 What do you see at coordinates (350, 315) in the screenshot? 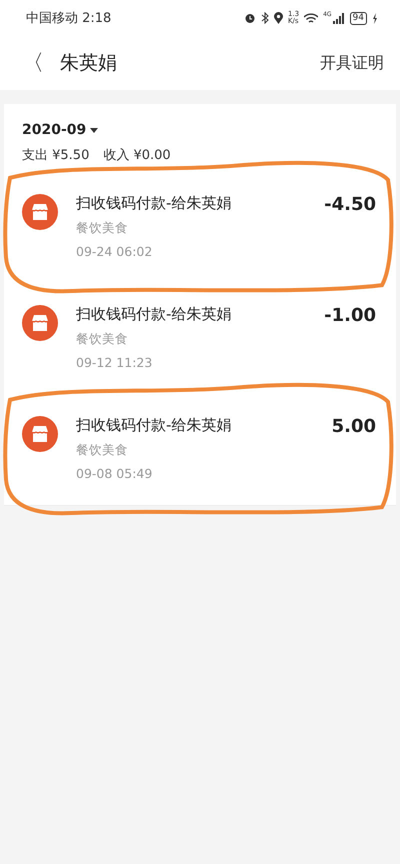
I see `transaction-amount: -1.00` at bounding box center [350, 315].